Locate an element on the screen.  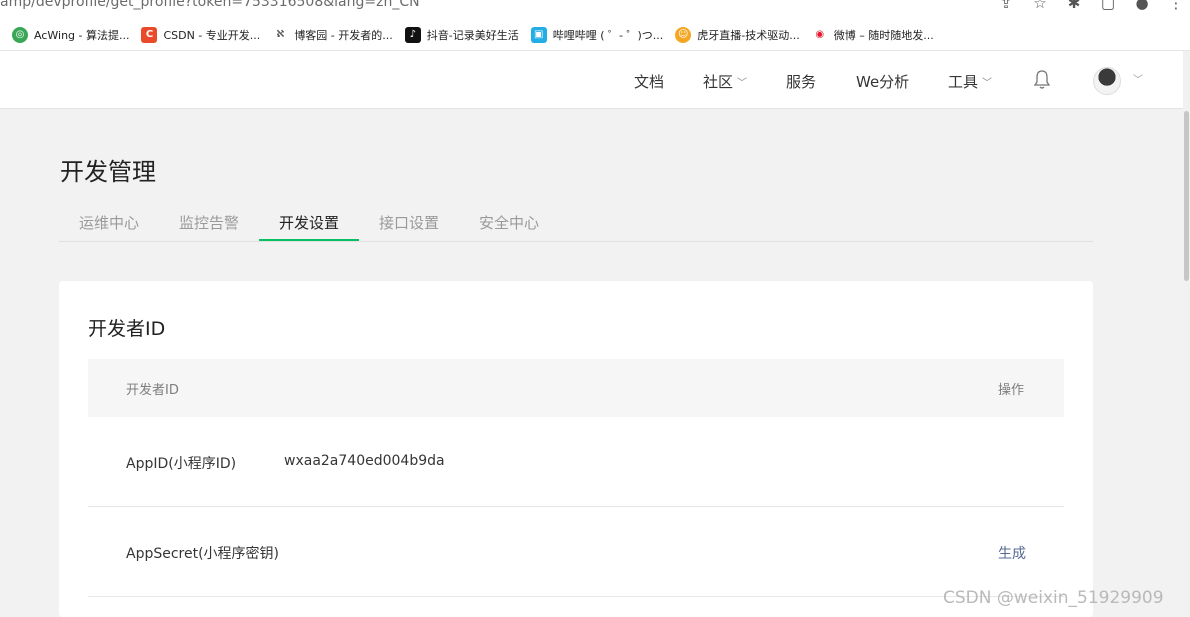
bilibili-icon: ▣ is located at coordinates (538, 34).